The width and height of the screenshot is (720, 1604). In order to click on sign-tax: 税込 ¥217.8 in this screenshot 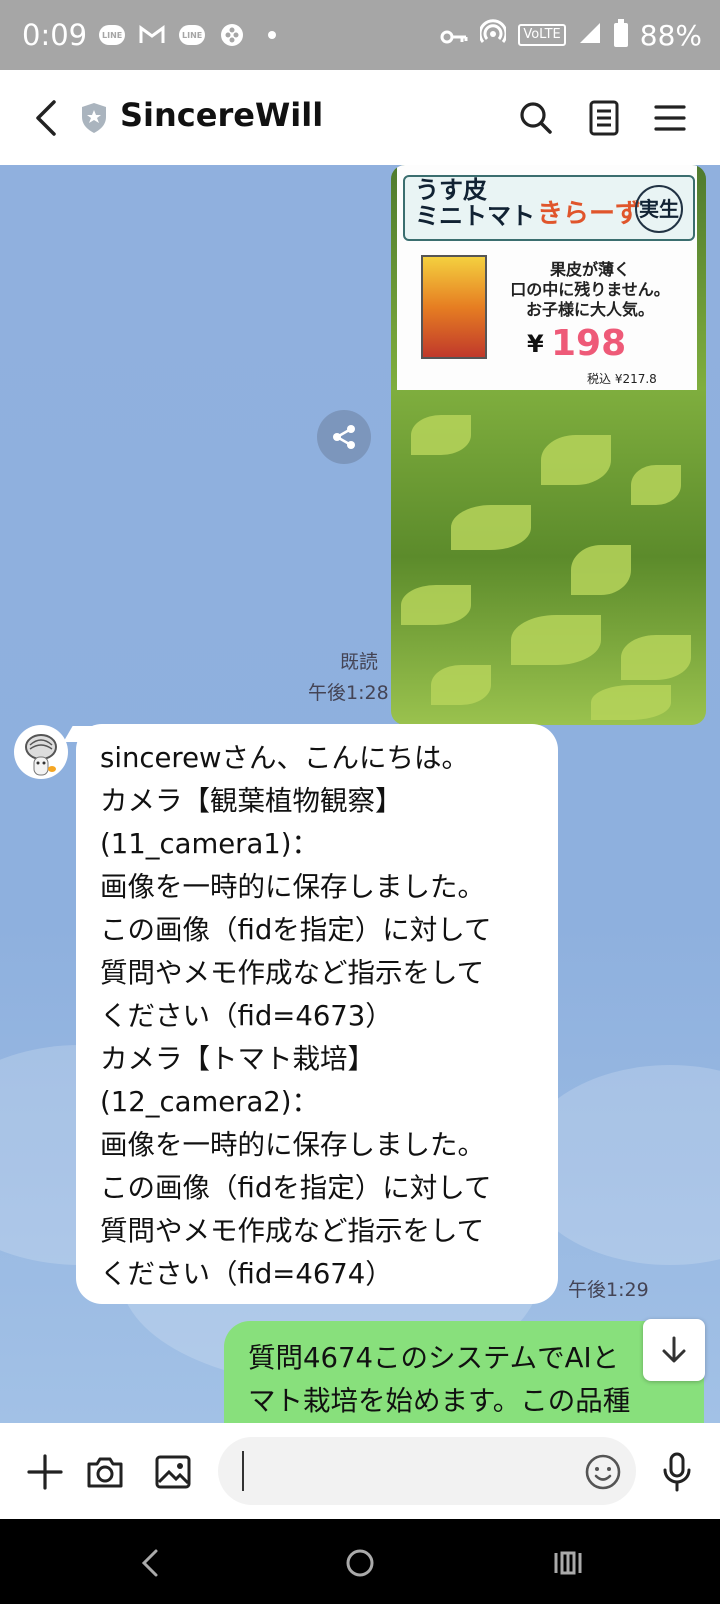, I will do `click(622, 379)`.